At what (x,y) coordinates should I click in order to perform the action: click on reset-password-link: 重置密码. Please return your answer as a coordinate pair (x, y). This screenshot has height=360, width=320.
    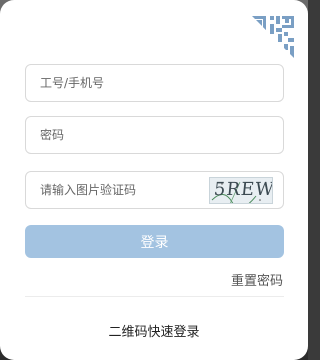
    Looking at the image, I should click on (257, 279).